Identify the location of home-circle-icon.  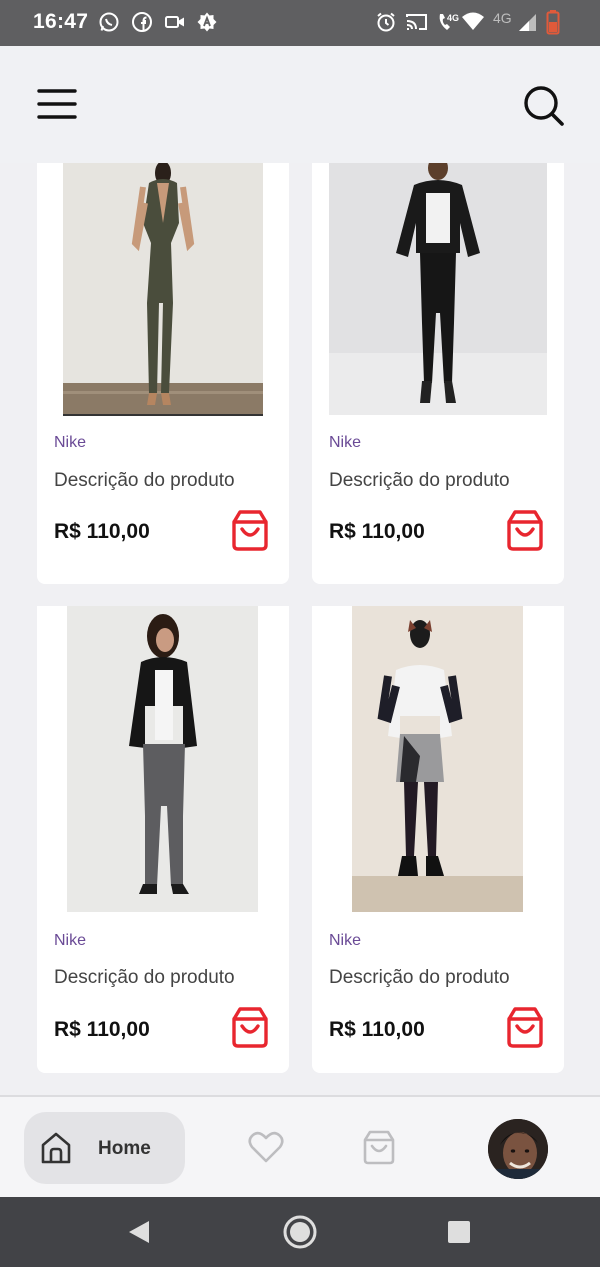
(300, 1232).